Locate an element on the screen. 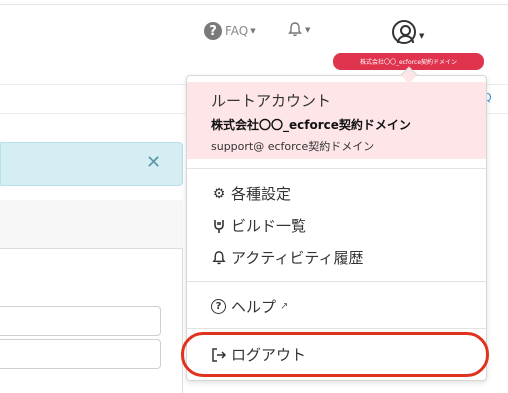 The height and width of the screenshot is (393, 508). faq-label: FAQ is located at coordinates (237, 31).